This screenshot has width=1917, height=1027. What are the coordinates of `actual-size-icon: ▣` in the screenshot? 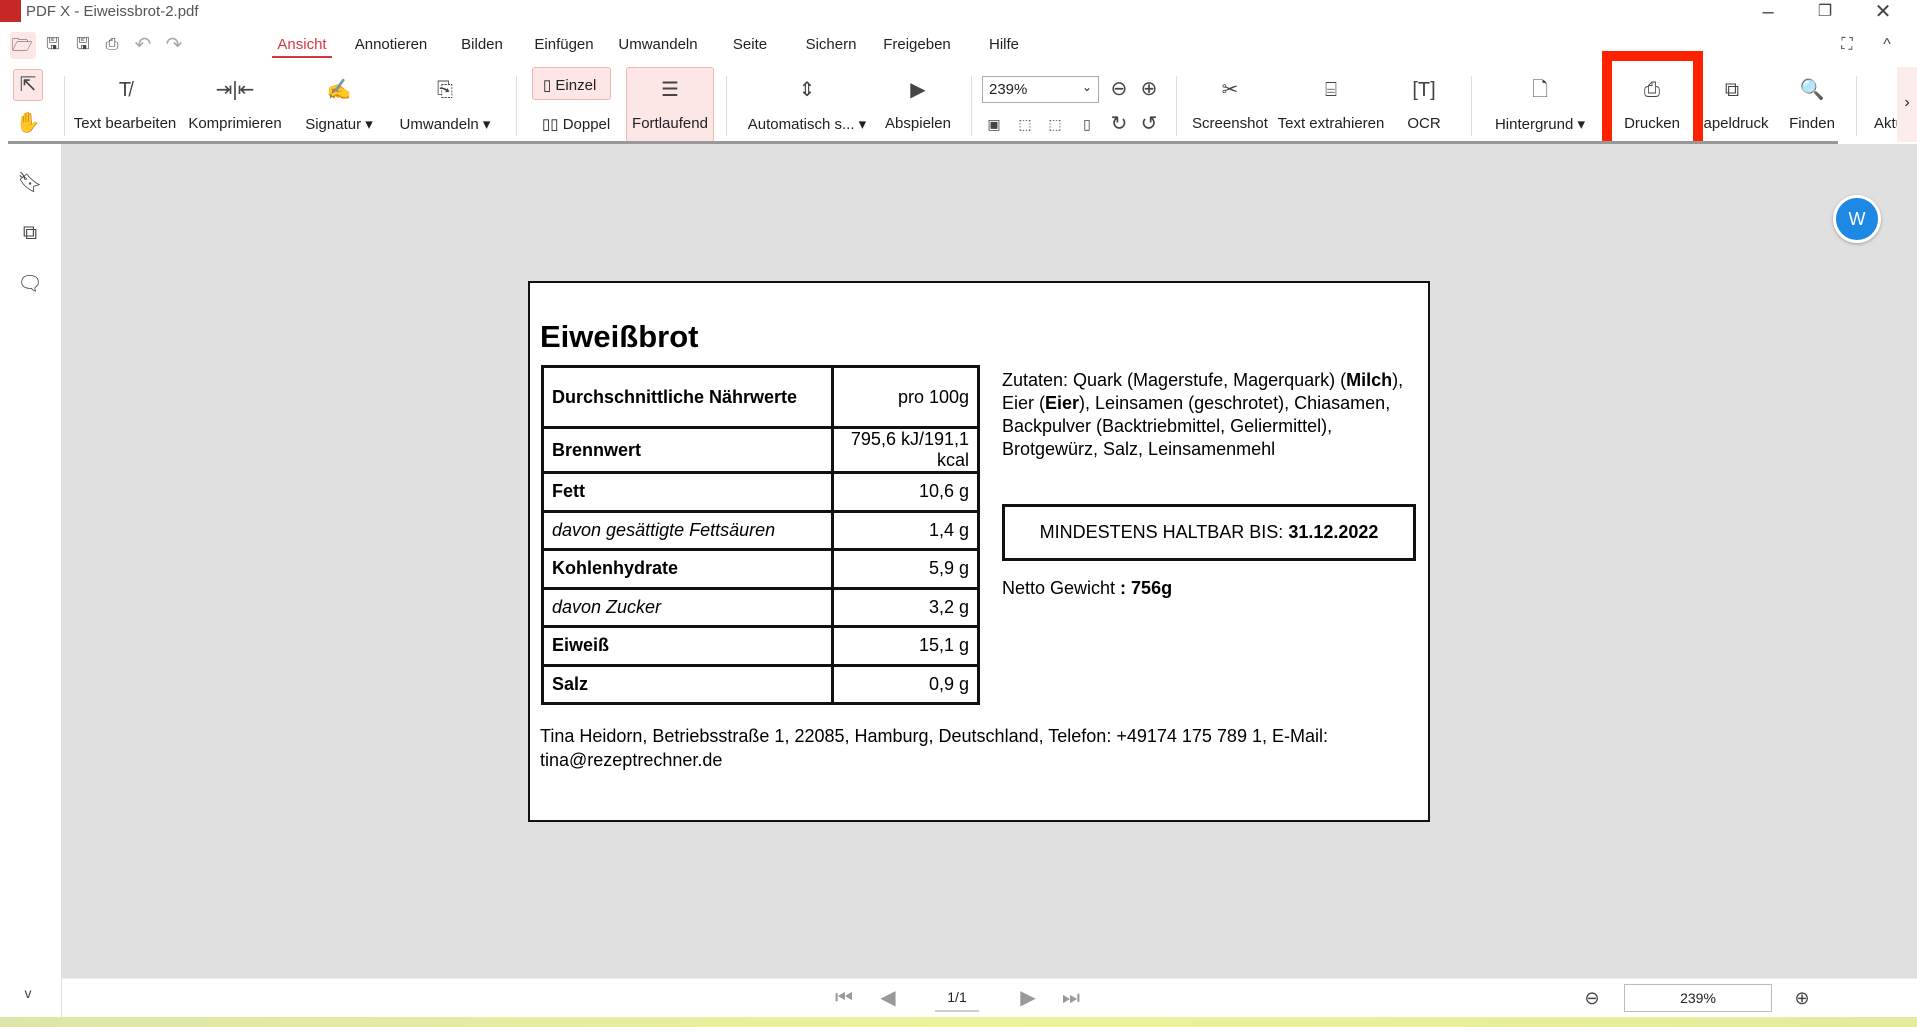 It's located at (993, 124).